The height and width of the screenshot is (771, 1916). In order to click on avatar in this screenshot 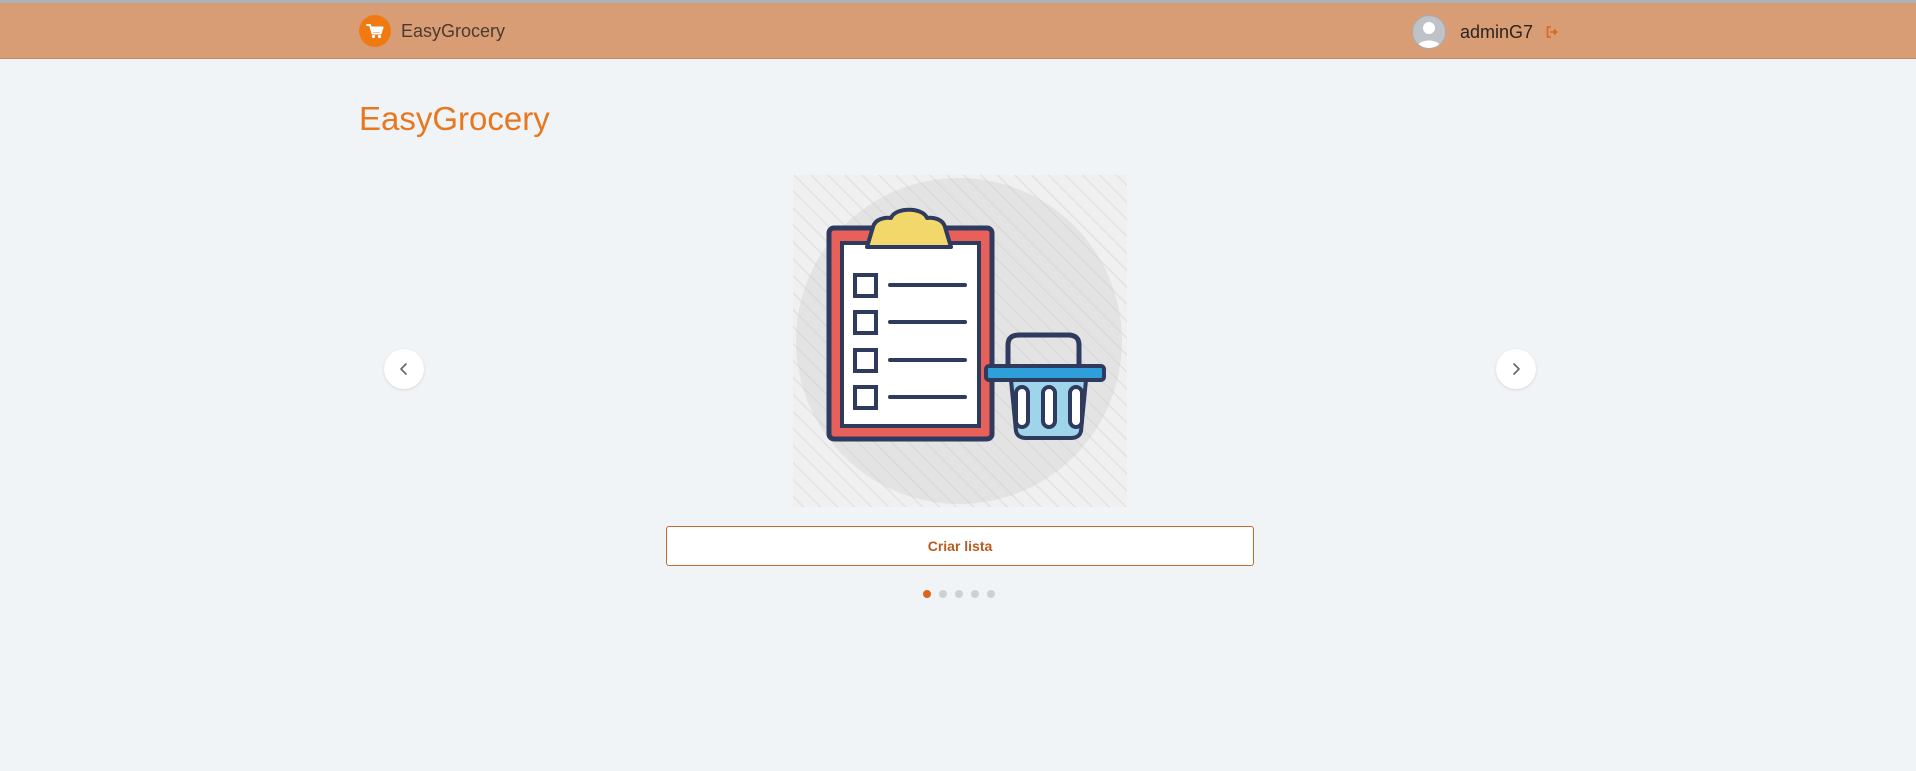, I will do `click(1429, 32)`.